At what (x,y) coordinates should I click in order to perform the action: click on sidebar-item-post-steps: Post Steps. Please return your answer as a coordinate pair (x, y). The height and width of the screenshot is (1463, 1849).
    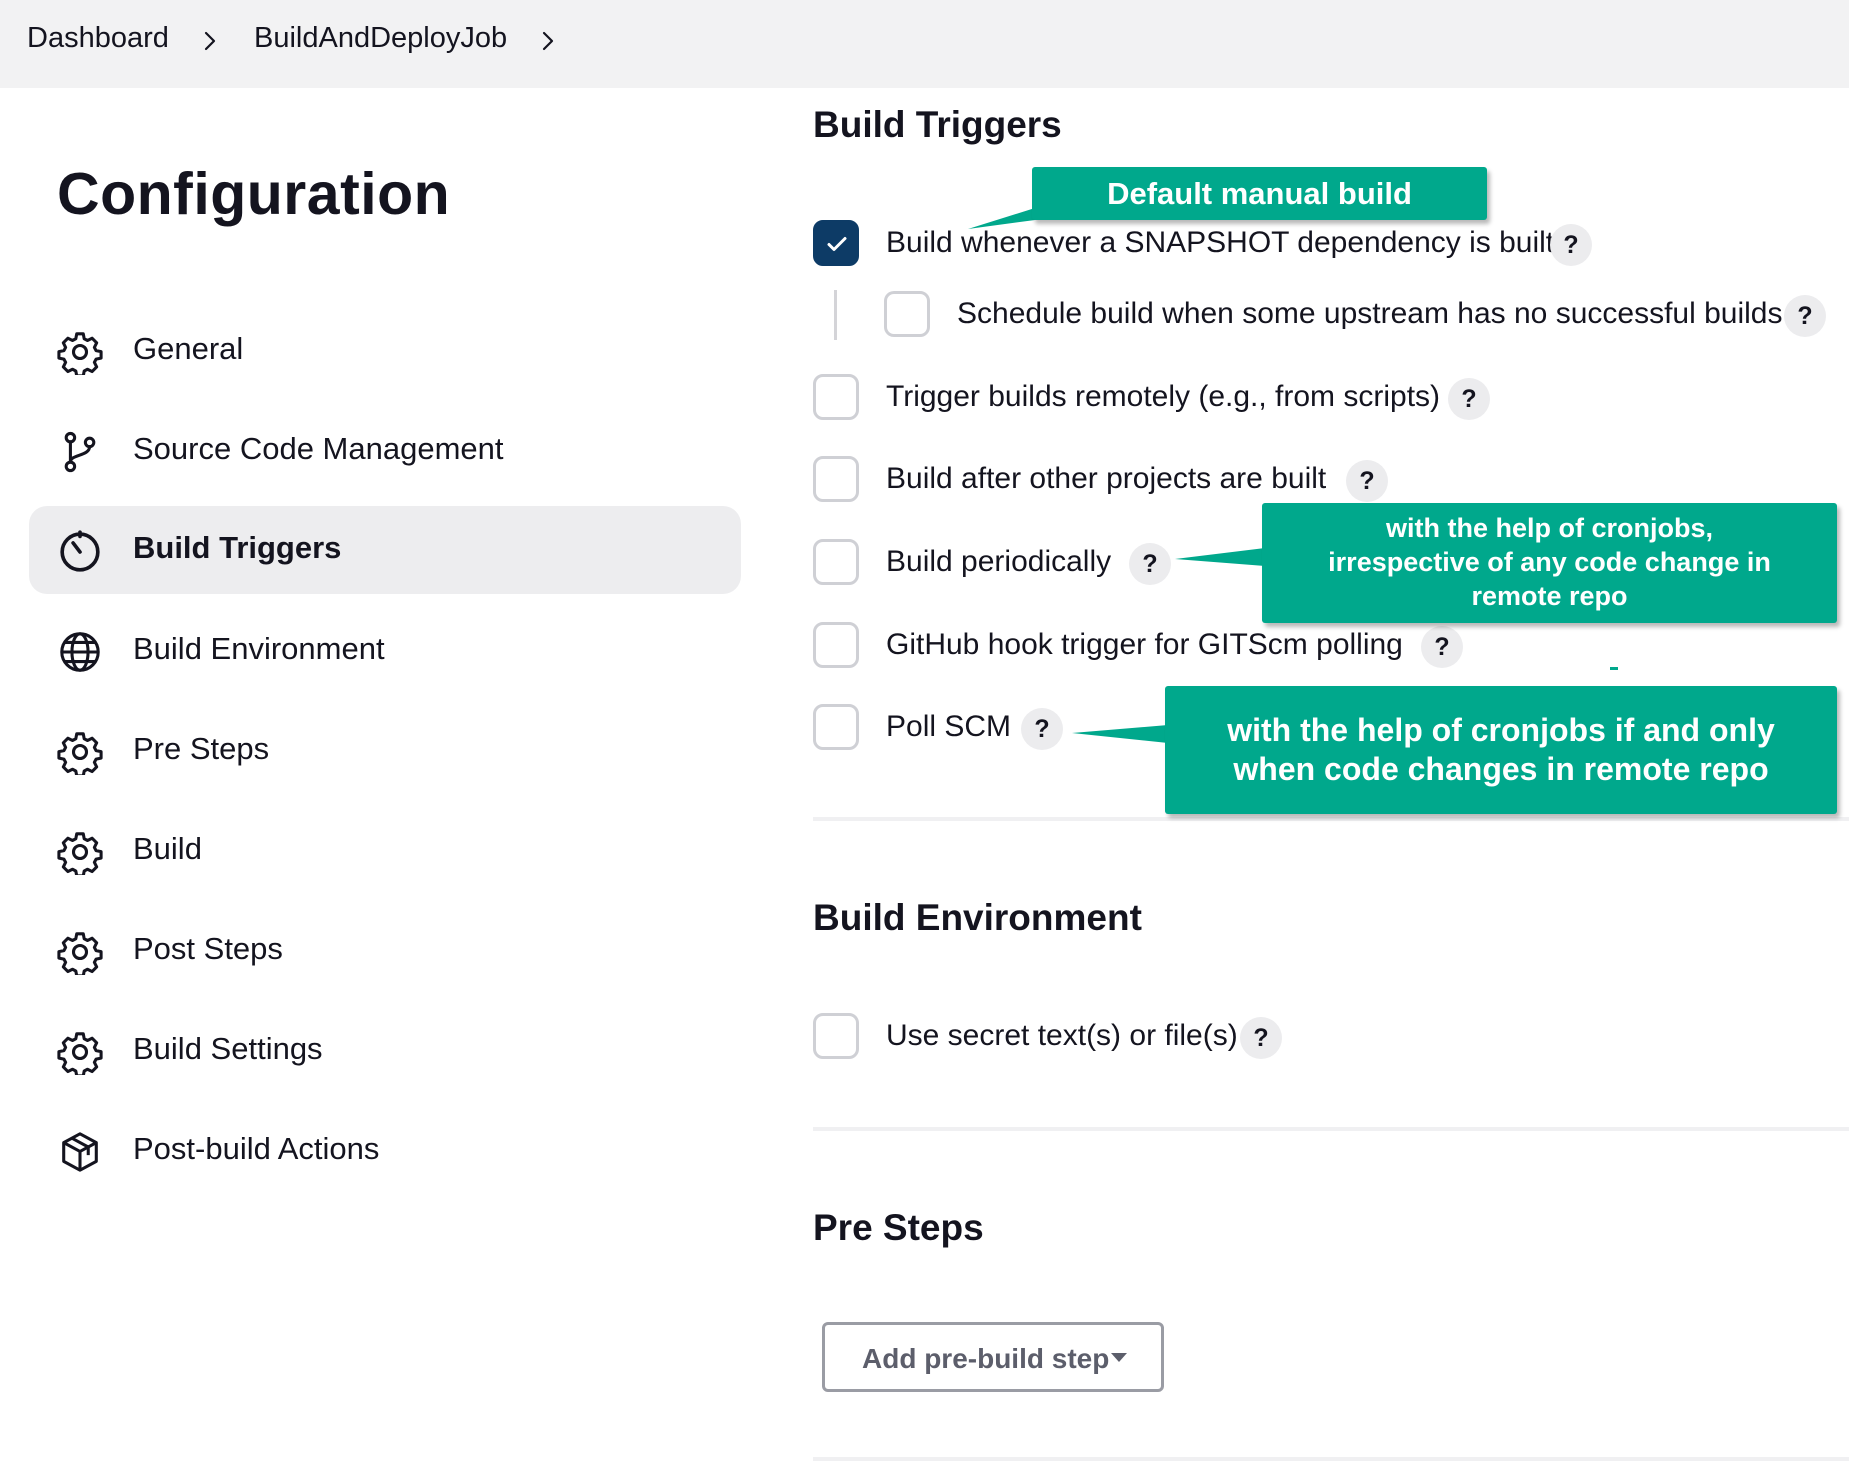
    Looking at the image, I should click on (385, 951).